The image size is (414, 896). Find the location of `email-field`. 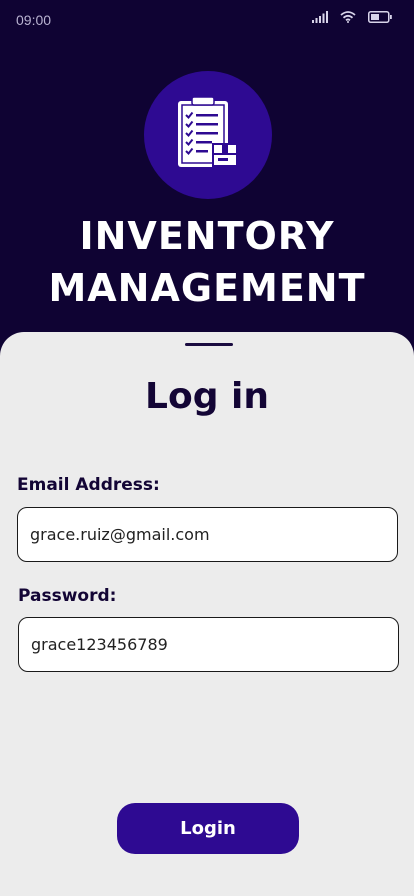

email-field is located at coordinates (207, 534).